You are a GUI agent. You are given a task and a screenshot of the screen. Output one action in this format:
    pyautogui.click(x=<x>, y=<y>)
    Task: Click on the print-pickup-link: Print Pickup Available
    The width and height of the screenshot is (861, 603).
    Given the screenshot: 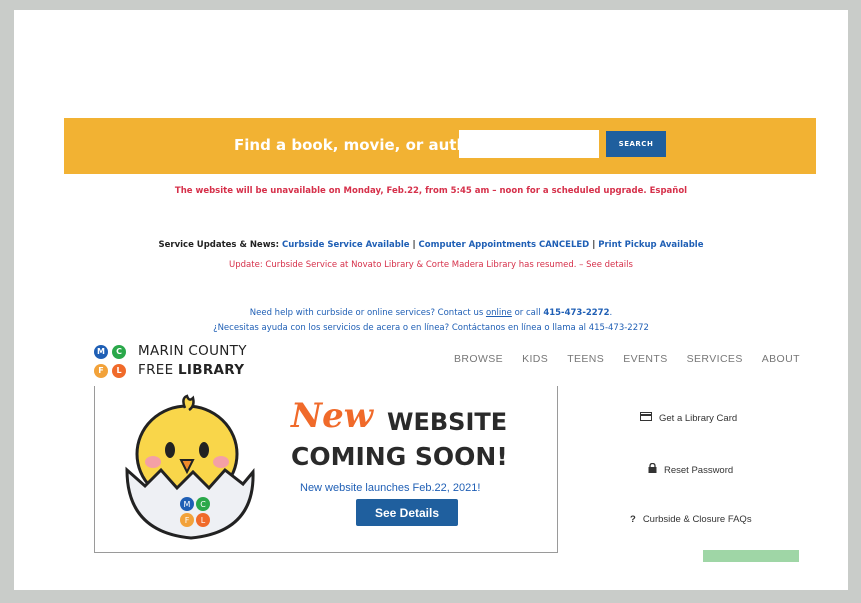 What is the action you would take?
    pyautogui.click(x=650, y=245)
    